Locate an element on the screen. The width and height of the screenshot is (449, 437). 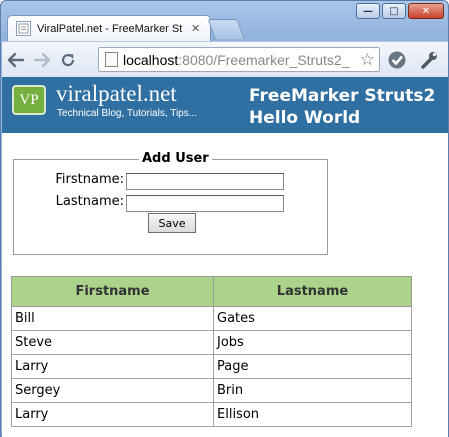
cell-lastname: Jobs is located at coordinates (312, 342).